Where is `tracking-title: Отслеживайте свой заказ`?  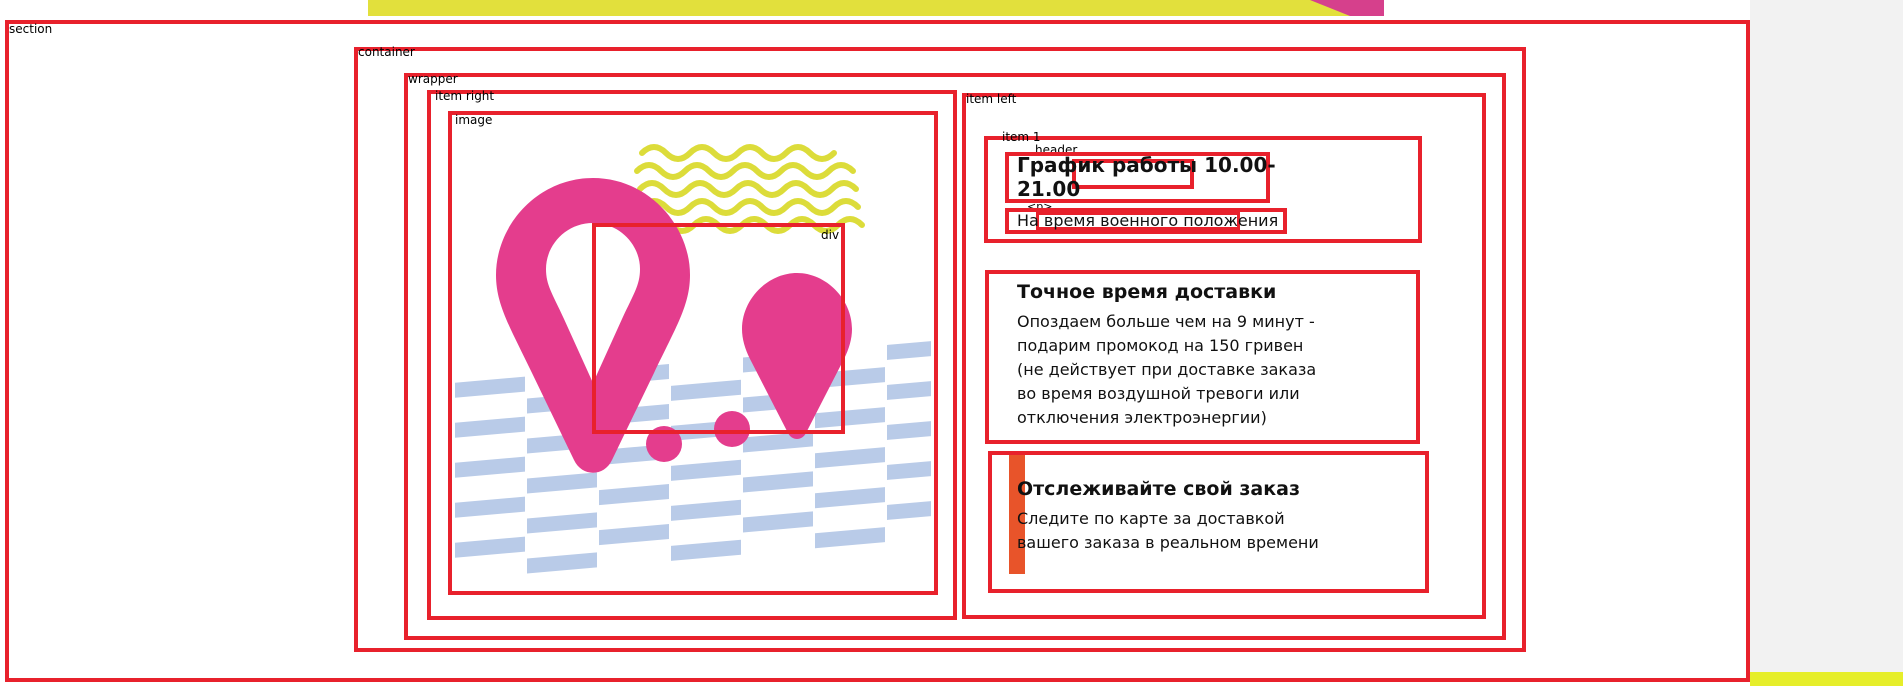 tracking-title: Отслеживайте свой заказ is located at coordinates (1159, 489).